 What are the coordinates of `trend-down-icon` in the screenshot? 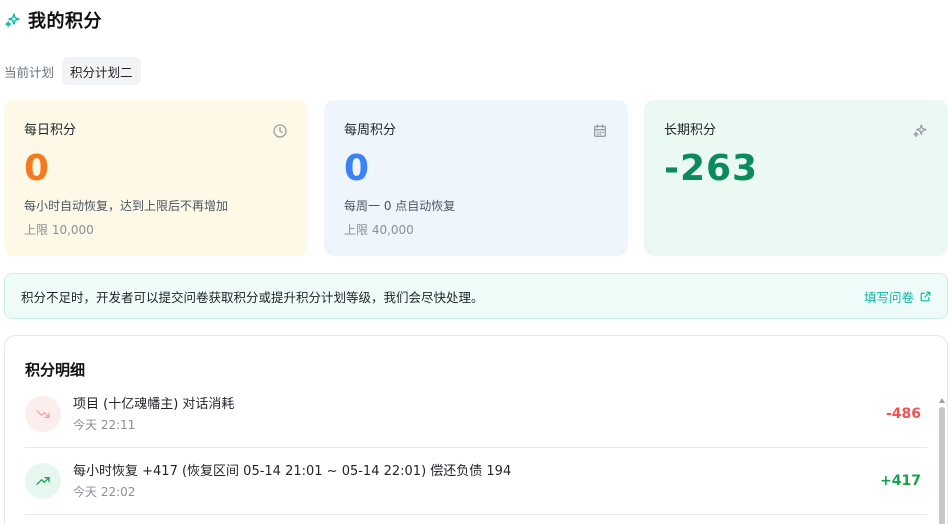 It's located at (43, 414).